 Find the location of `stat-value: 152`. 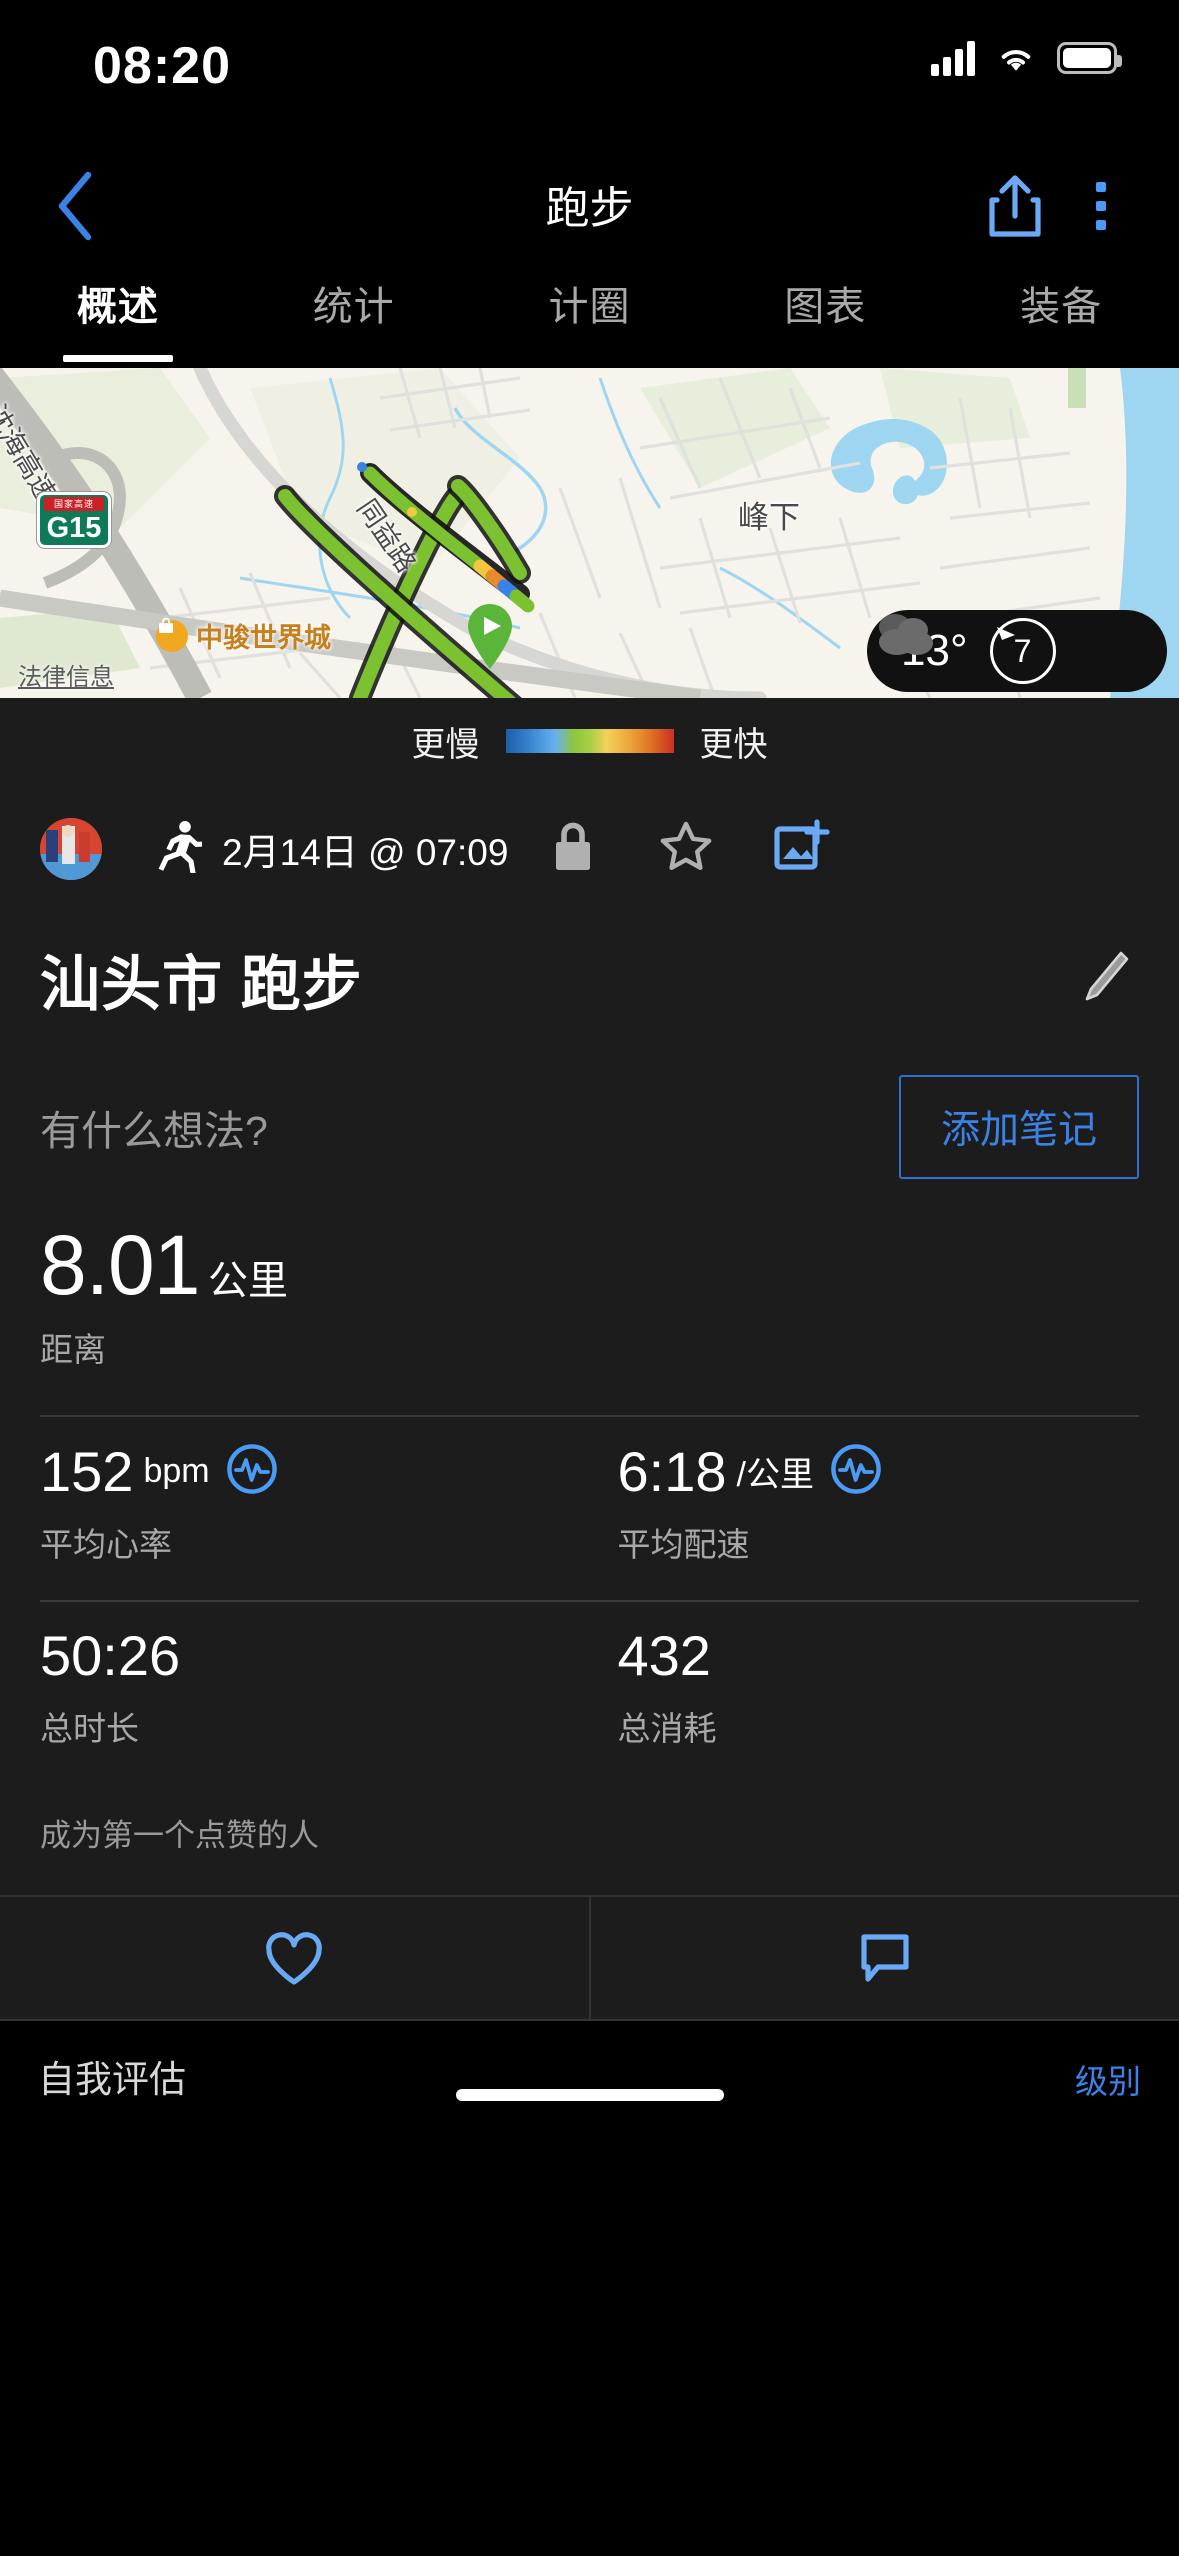

stat-value: 152 is located at coordinates (87, 1471).